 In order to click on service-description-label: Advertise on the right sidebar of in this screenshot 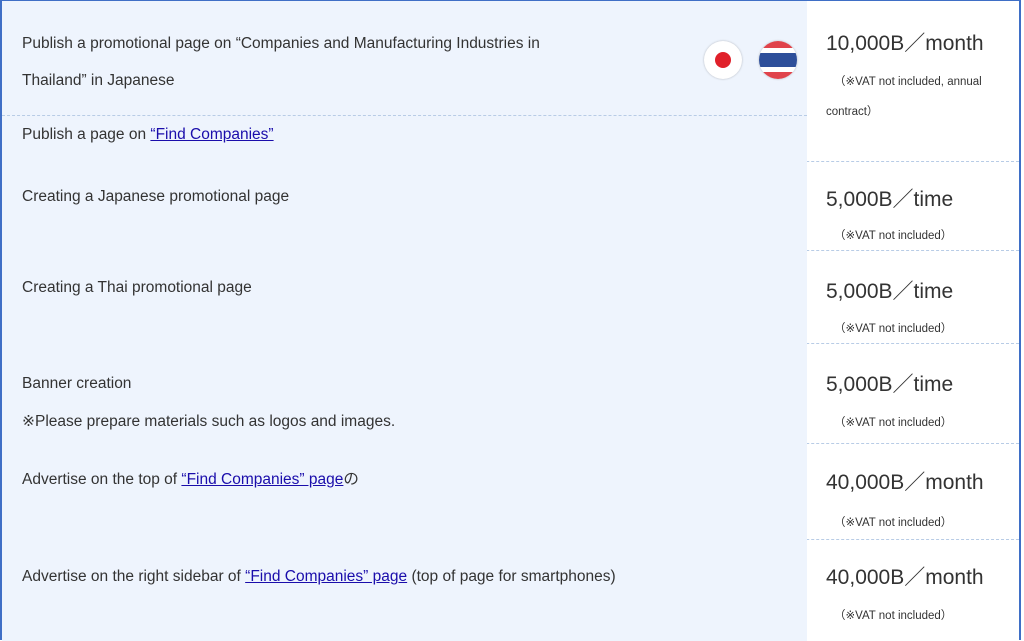, I will do `click(134, 576)`.